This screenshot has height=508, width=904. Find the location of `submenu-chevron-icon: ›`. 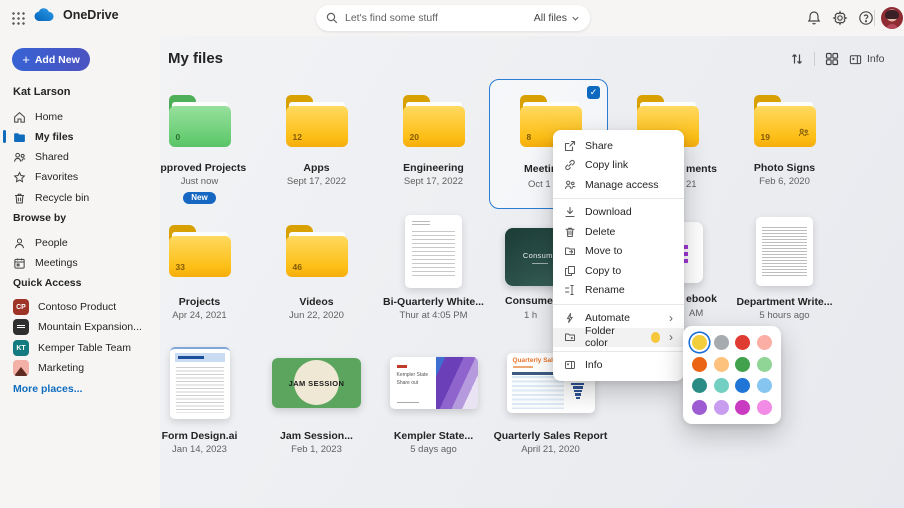

submenu-chevron-icon: › is located at coordinates (671, 317).